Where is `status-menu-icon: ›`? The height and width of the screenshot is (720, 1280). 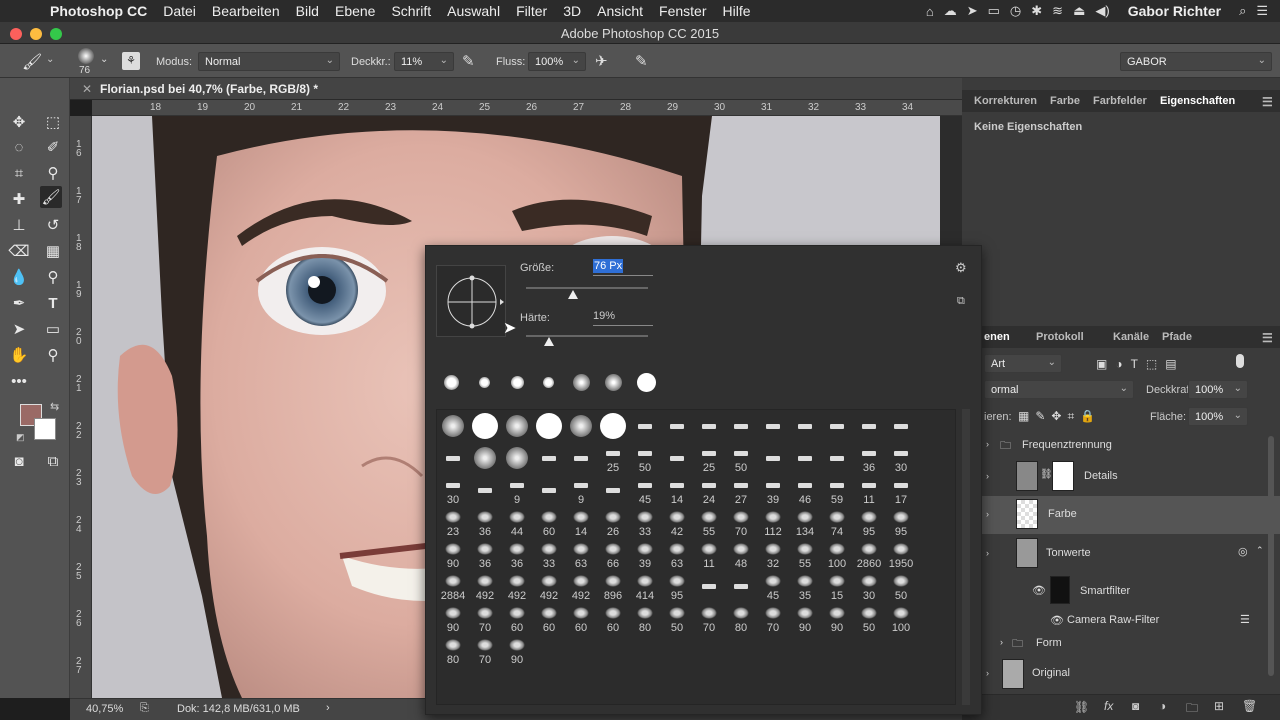 status-menu-icon: › is located at coordinates (328, 708).